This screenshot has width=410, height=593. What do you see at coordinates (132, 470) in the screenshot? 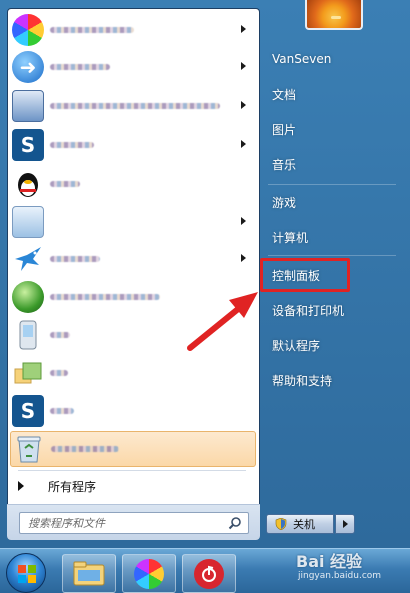
I see `menu-divider` at bounding box center [132, 470].